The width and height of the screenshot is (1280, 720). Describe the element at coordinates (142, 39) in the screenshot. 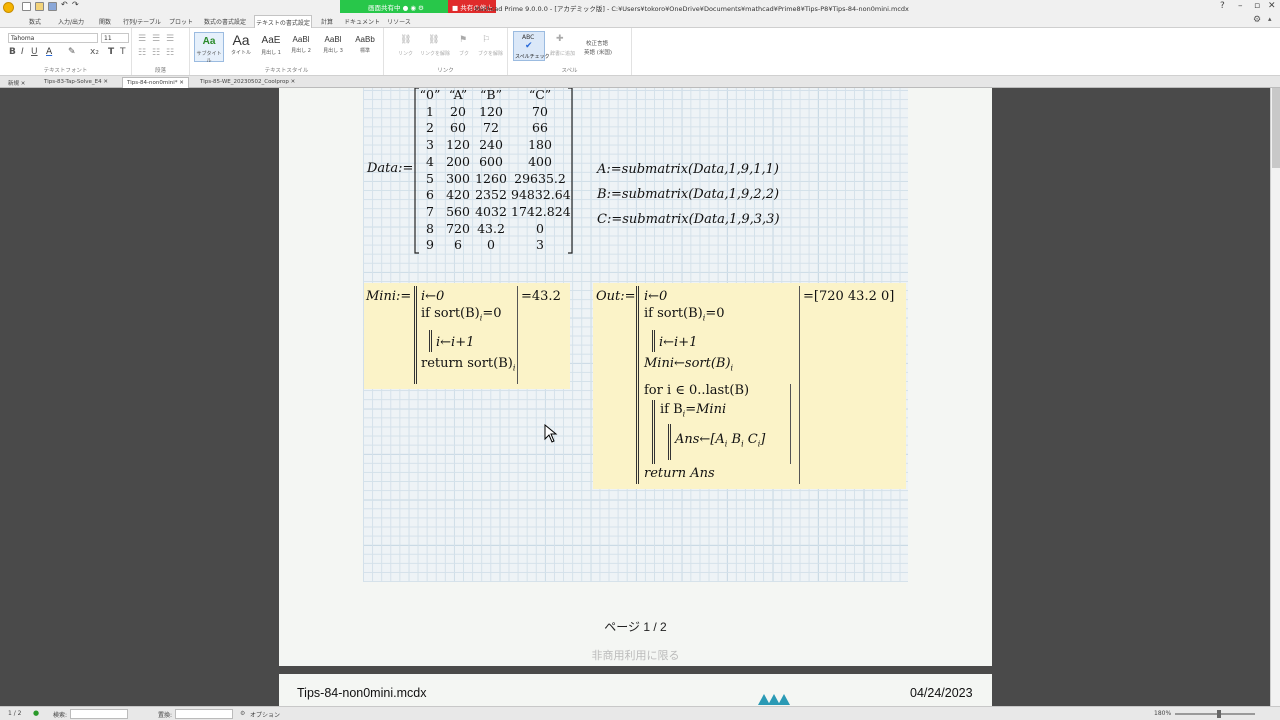

I see `align-left-icon: ☰` at that location.